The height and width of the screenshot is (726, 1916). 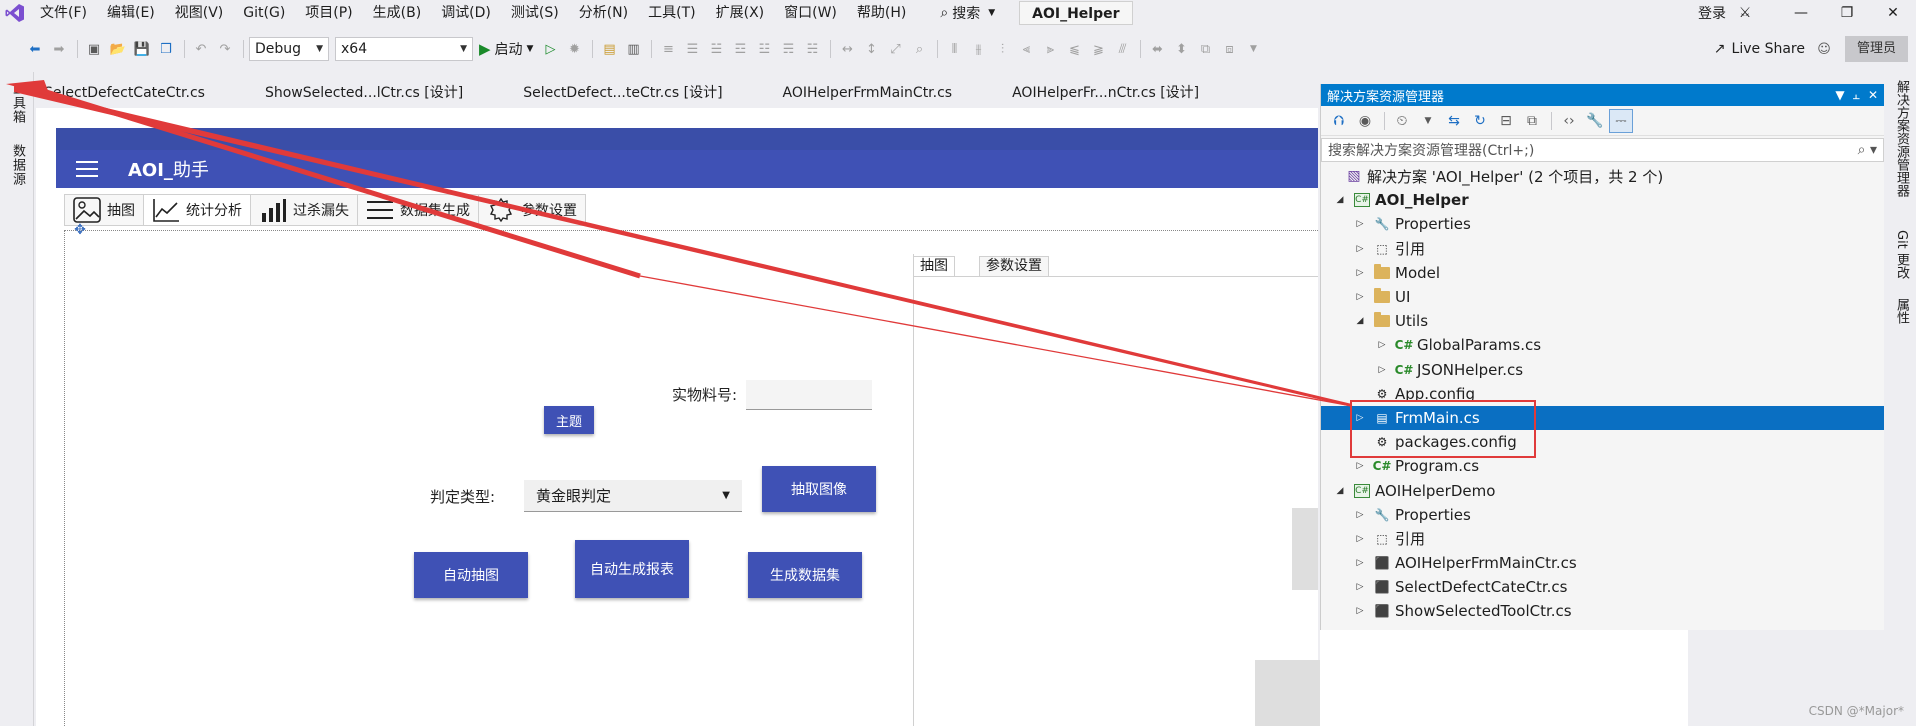 What do you see at coordinates (471, 575) in the screenshot?
I see `auto-extract-button: 自动抽图` at bounding box center [471, 575].